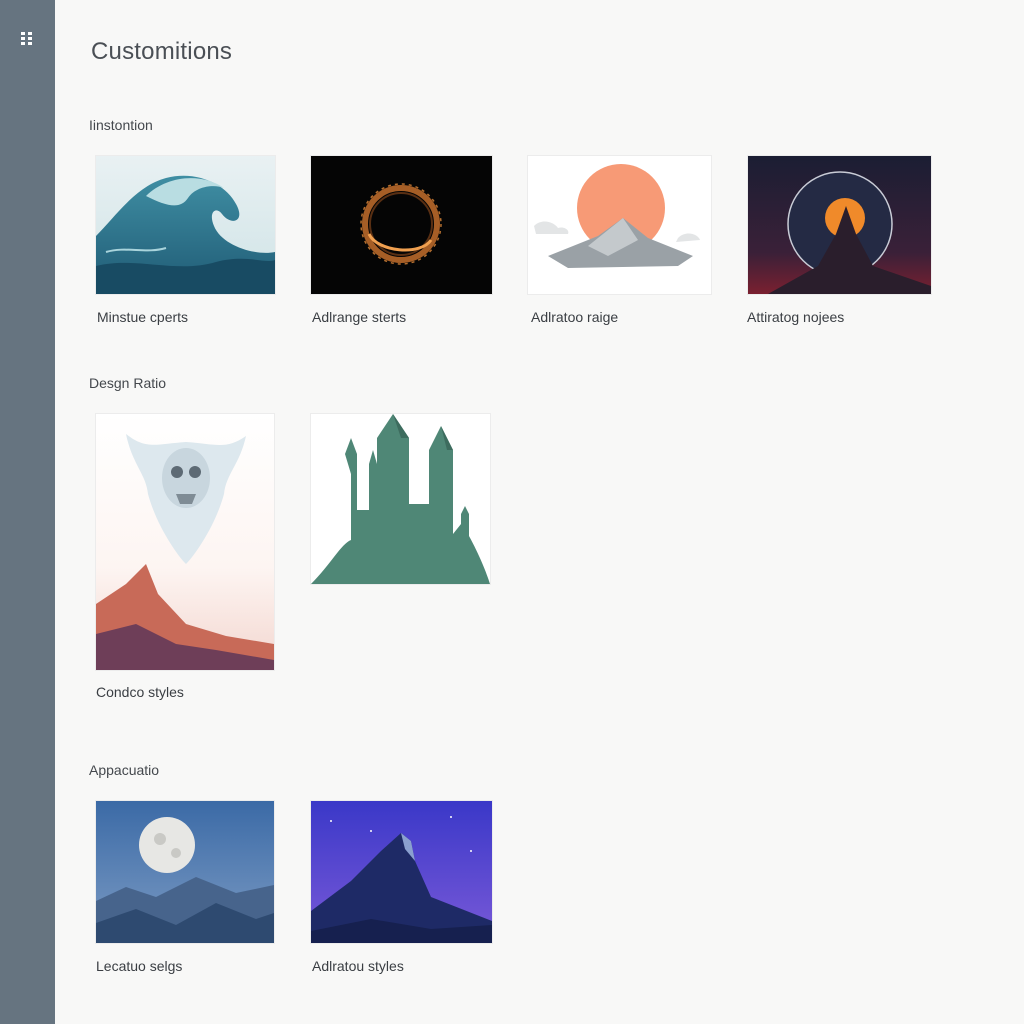  I want to click on card-ghost-mountains: Condco styles, so click(185, 556).